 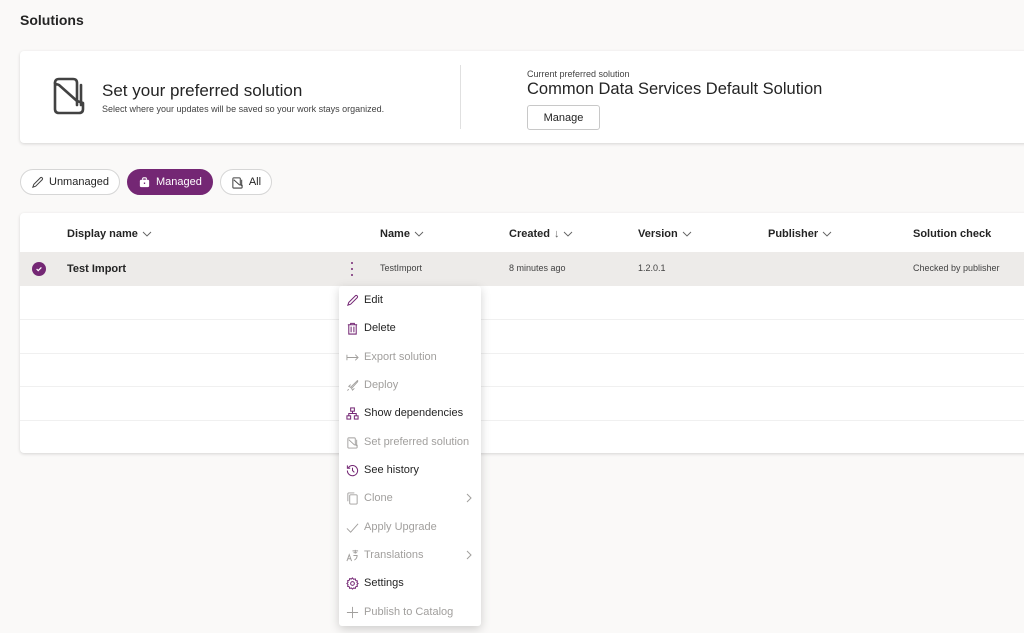 What do you see at coordinates (246, 182) in the screenshot?
I see `filter-all: All` at bounding box center [246, 182].